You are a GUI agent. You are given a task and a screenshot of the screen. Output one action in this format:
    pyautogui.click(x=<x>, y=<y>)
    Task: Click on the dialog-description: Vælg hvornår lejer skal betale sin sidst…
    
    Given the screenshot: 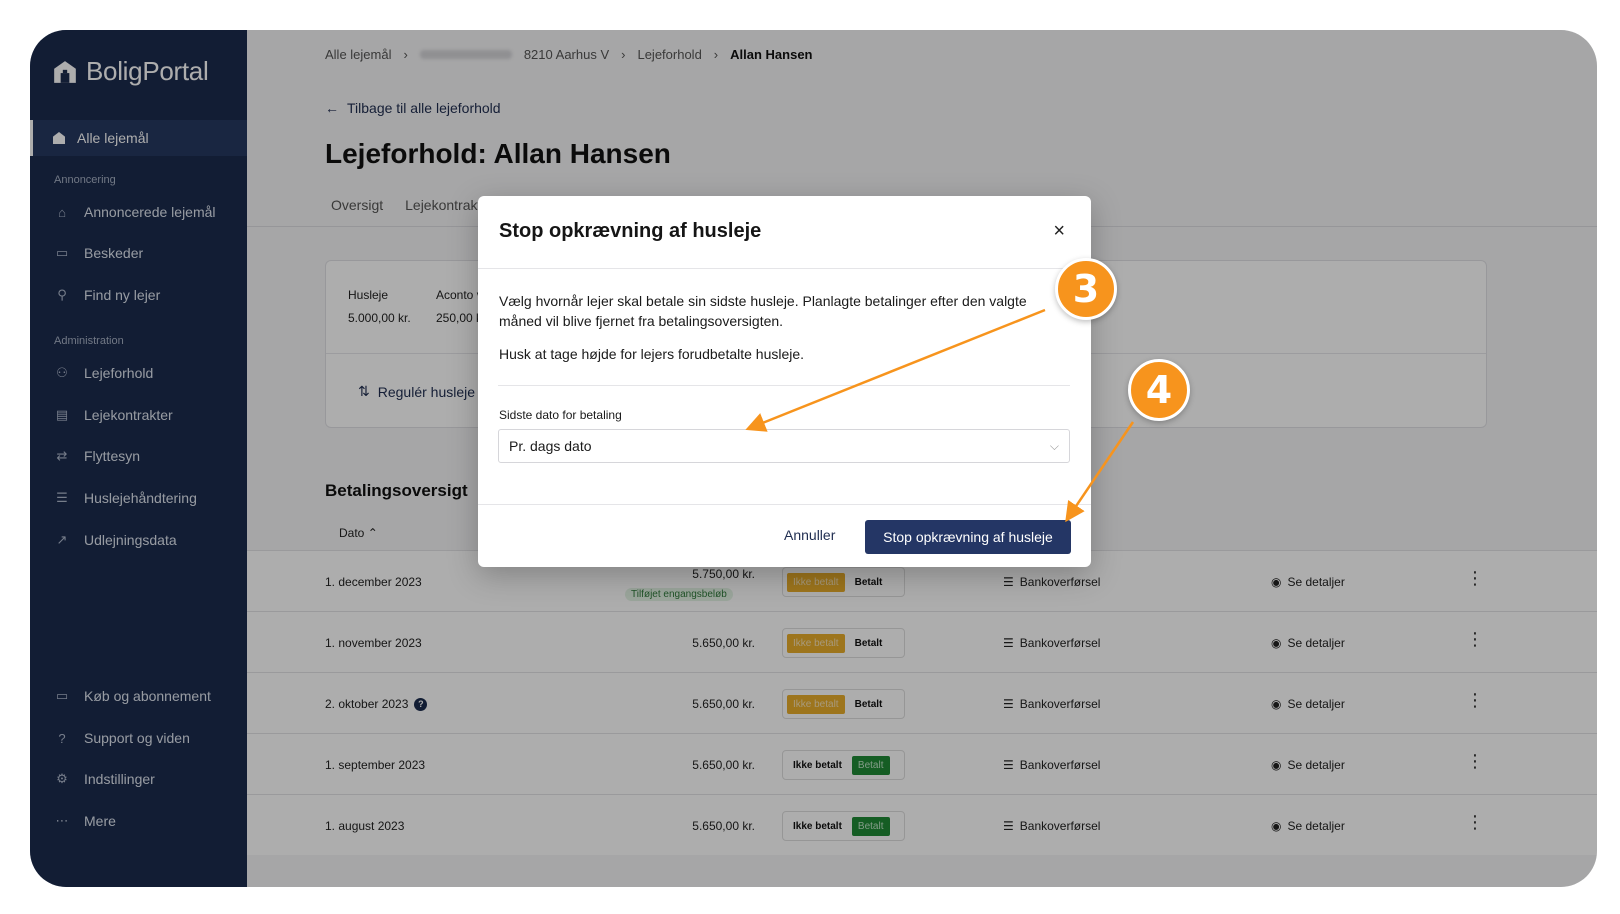 What is the action you would take?
    pyautogui.click(x=763, y=311)
    